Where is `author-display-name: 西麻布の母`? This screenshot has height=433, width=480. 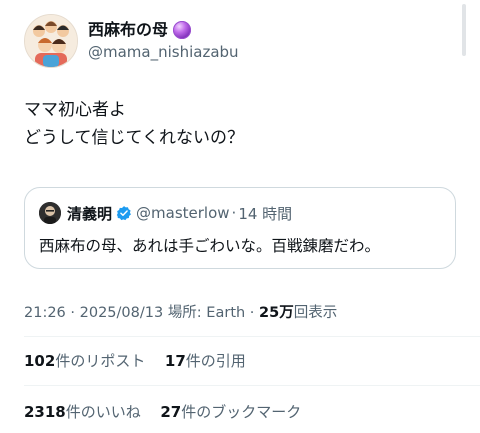
author-display-name: 西麻布の母 is located at coordinates (128, 30).